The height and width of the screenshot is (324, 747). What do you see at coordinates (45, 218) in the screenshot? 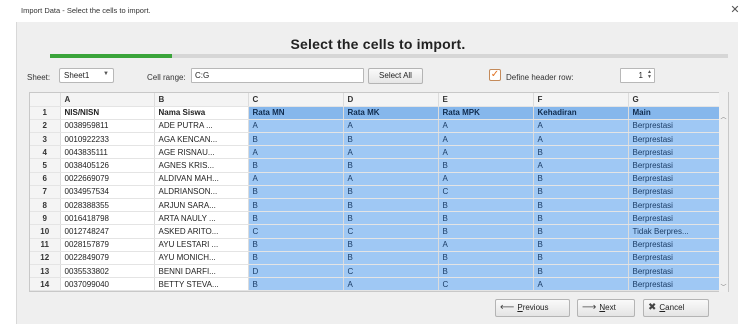
I see `row-number: 9` at bounding box center [45, 218].